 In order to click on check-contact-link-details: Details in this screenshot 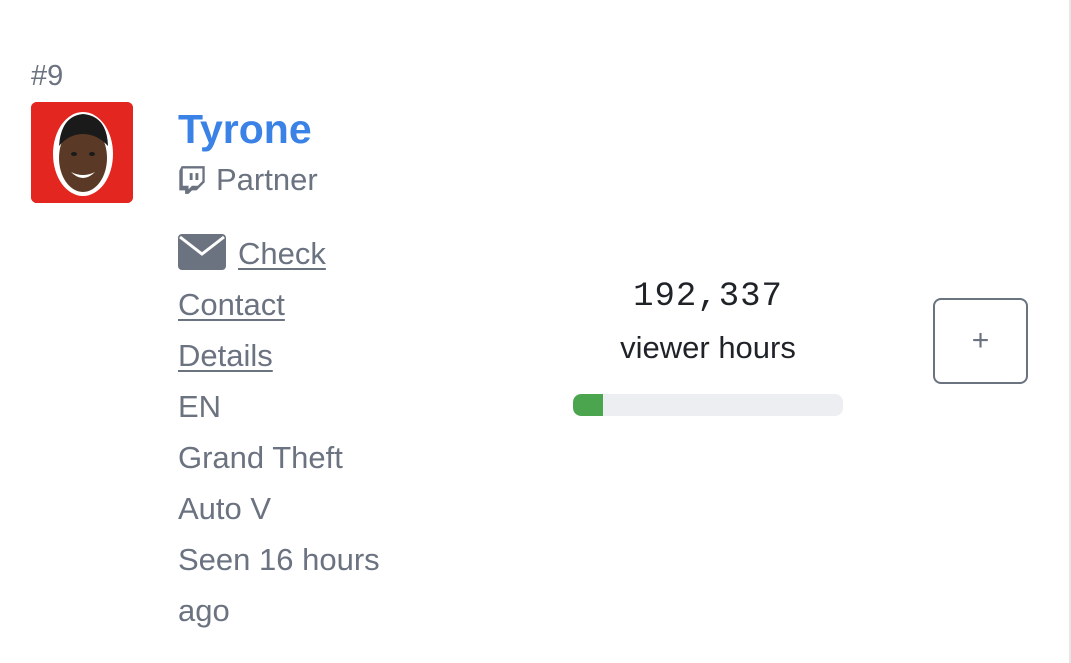, I will do `click(225, 355)`.